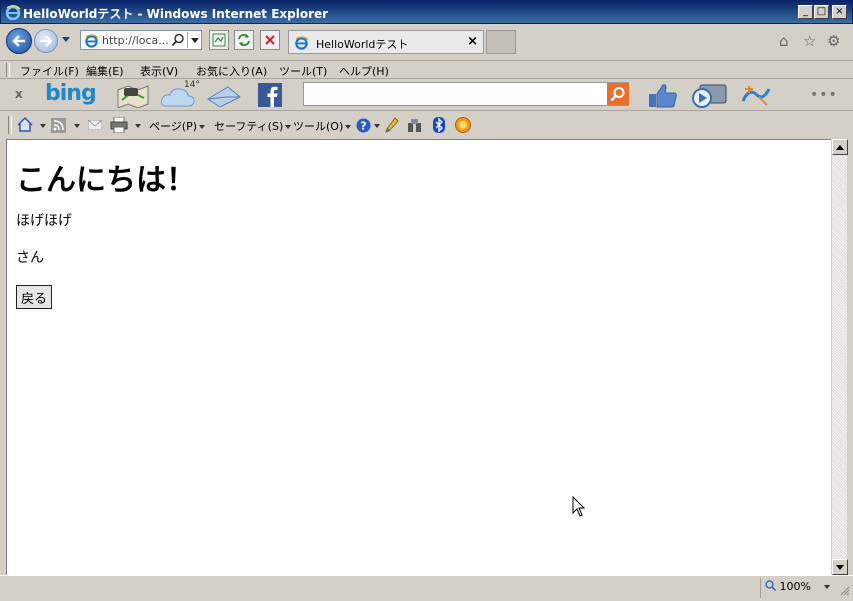  What do you see at coordinates (19, 94) in the screenshot?
I see `bing-toolbar-close-button: x` at bounding box center [19, 94].